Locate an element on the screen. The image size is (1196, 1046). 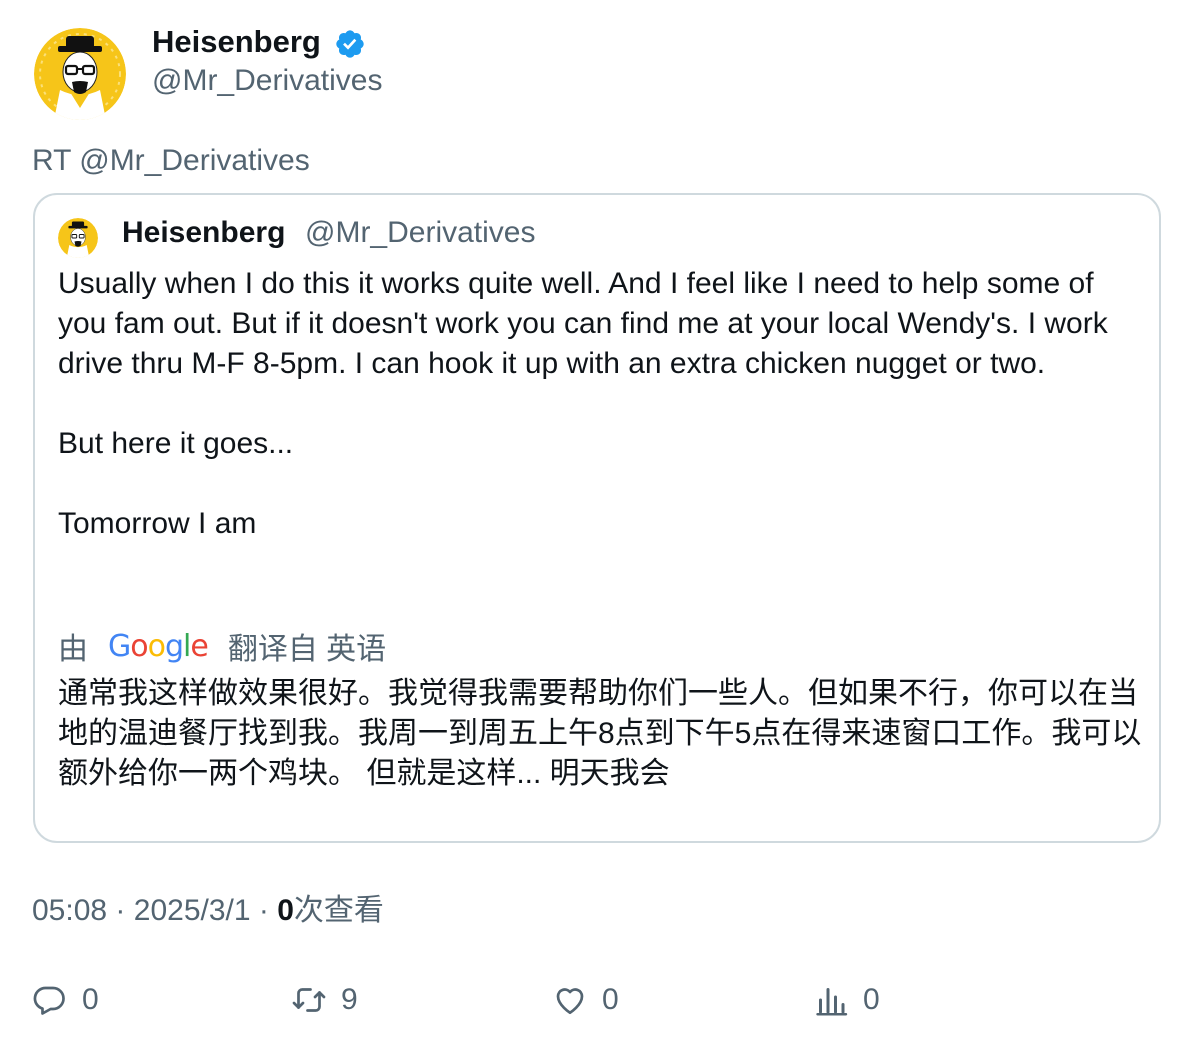
analytics-icon is located at coordinates (831, 1000).